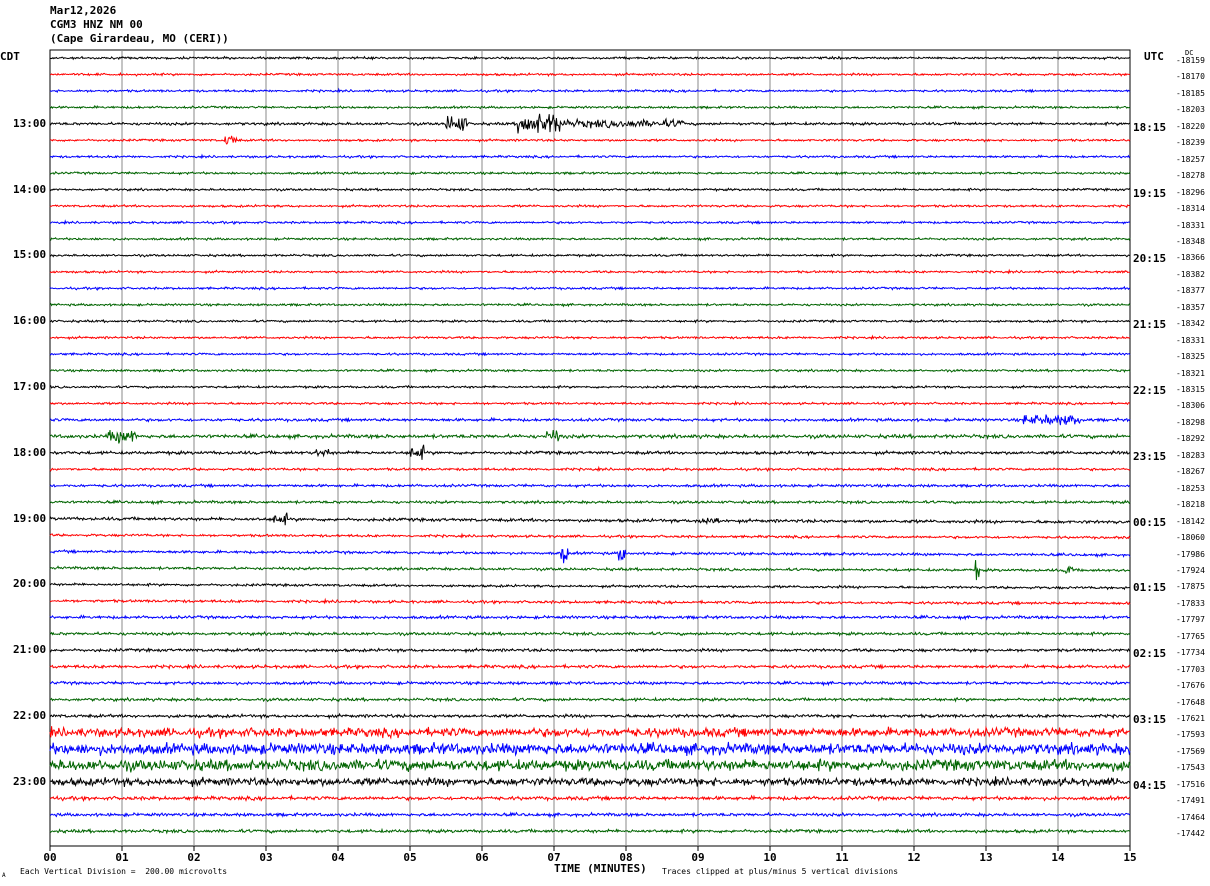 This screenshot has width=1210, height=886. I want to click on x-tick-label-00: 00, so click(49, 857).